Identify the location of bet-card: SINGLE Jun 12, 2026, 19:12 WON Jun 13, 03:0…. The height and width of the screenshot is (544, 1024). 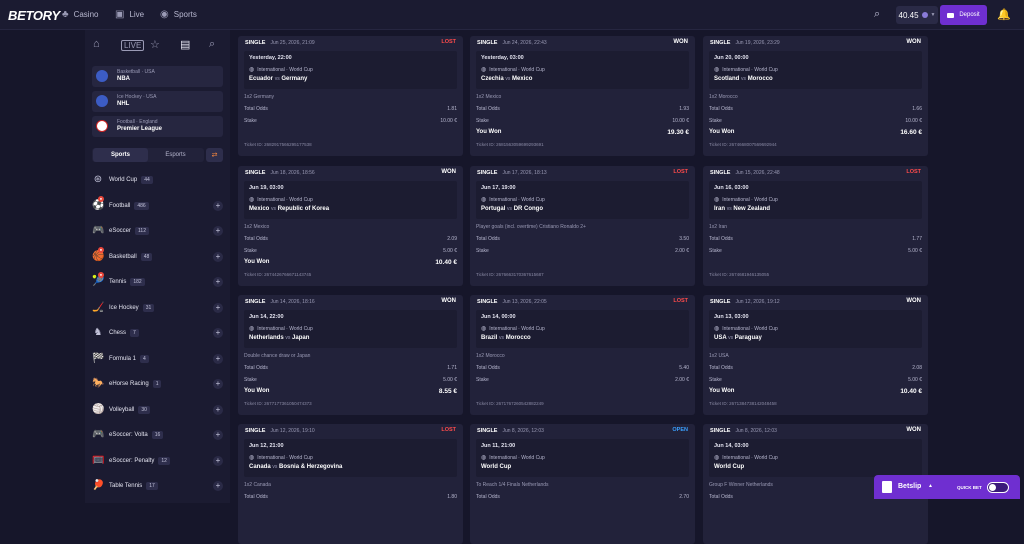
(815, 355).